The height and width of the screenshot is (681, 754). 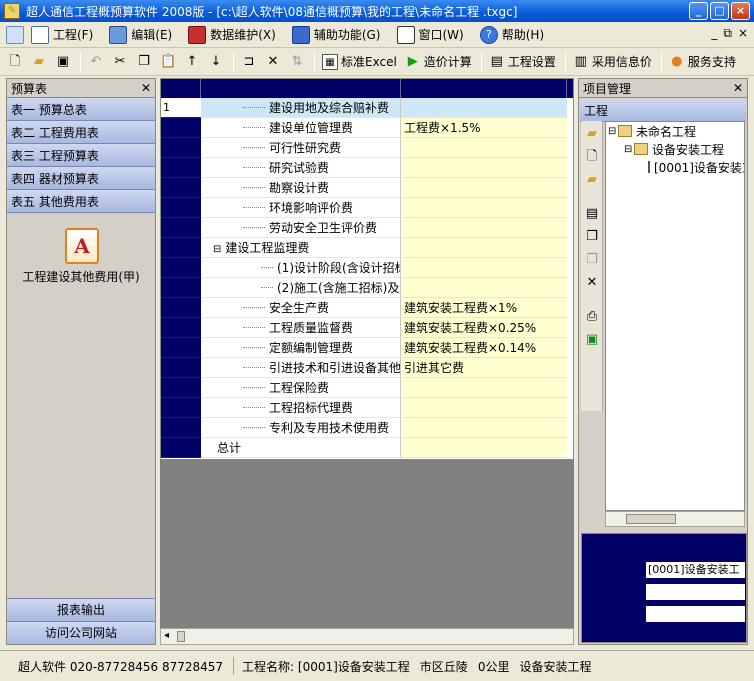 I want to click on minimize-button: _, so click(x=698, y=11).